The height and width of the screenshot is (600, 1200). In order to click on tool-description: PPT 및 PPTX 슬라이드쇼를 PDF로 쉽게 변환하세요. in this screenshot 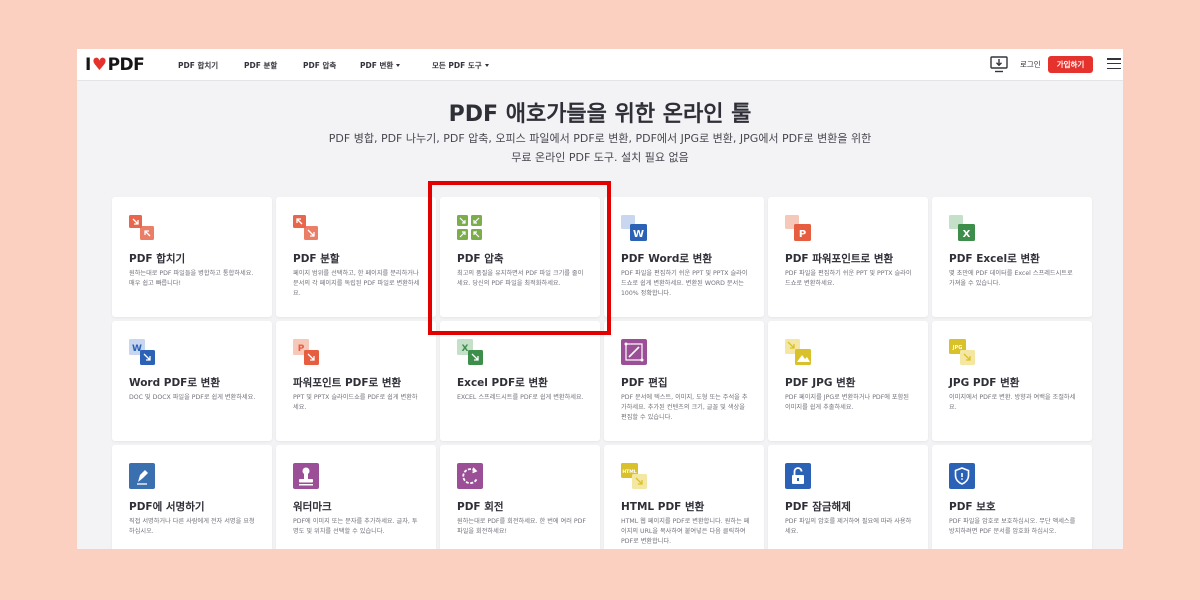, I will do `click(355, 402)`.